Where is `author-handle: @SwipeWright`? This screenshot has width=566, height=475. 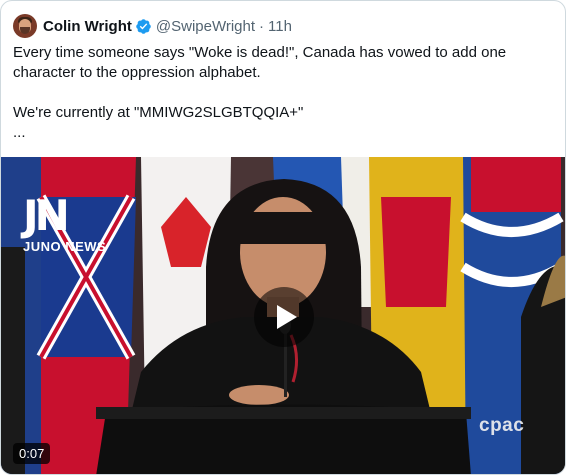
author-handle: @SwipeWright is located at coordinates (205, 26).